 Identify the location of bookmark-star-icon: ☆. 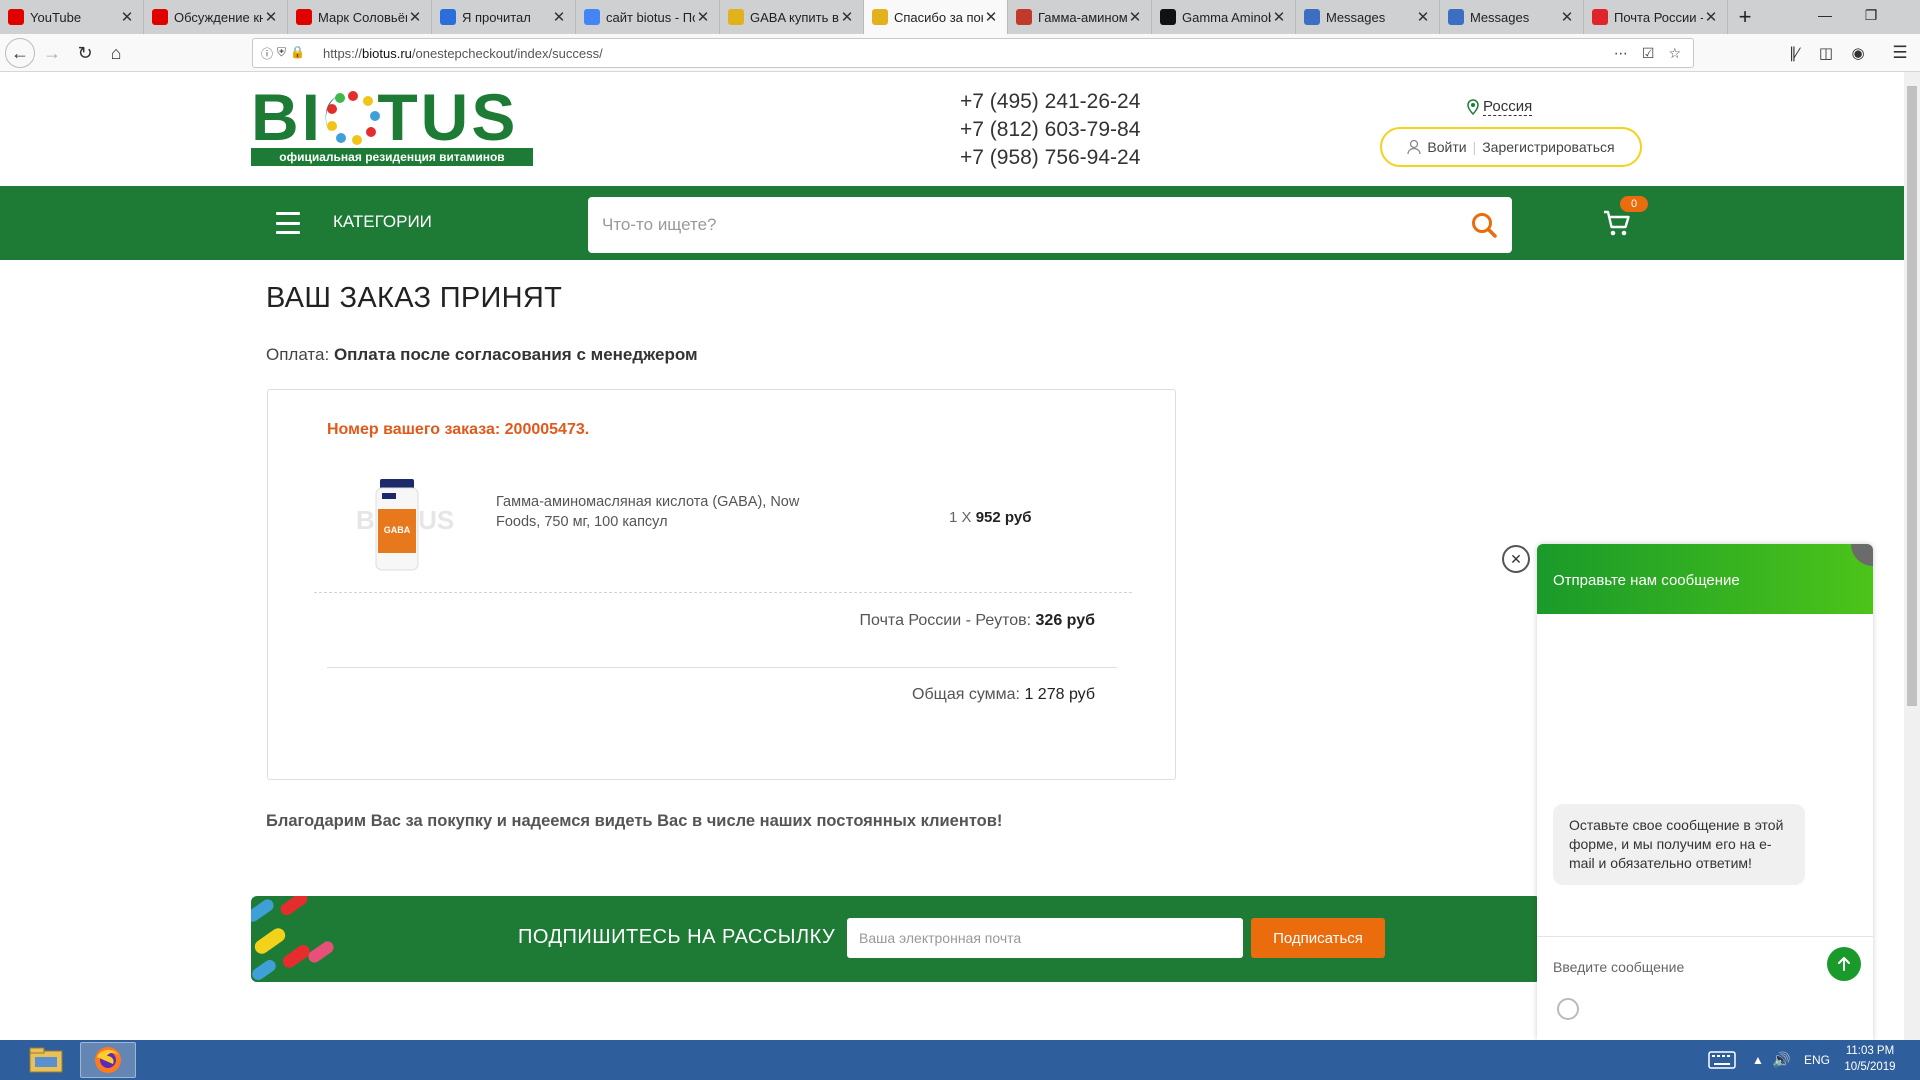
(1674, 53).